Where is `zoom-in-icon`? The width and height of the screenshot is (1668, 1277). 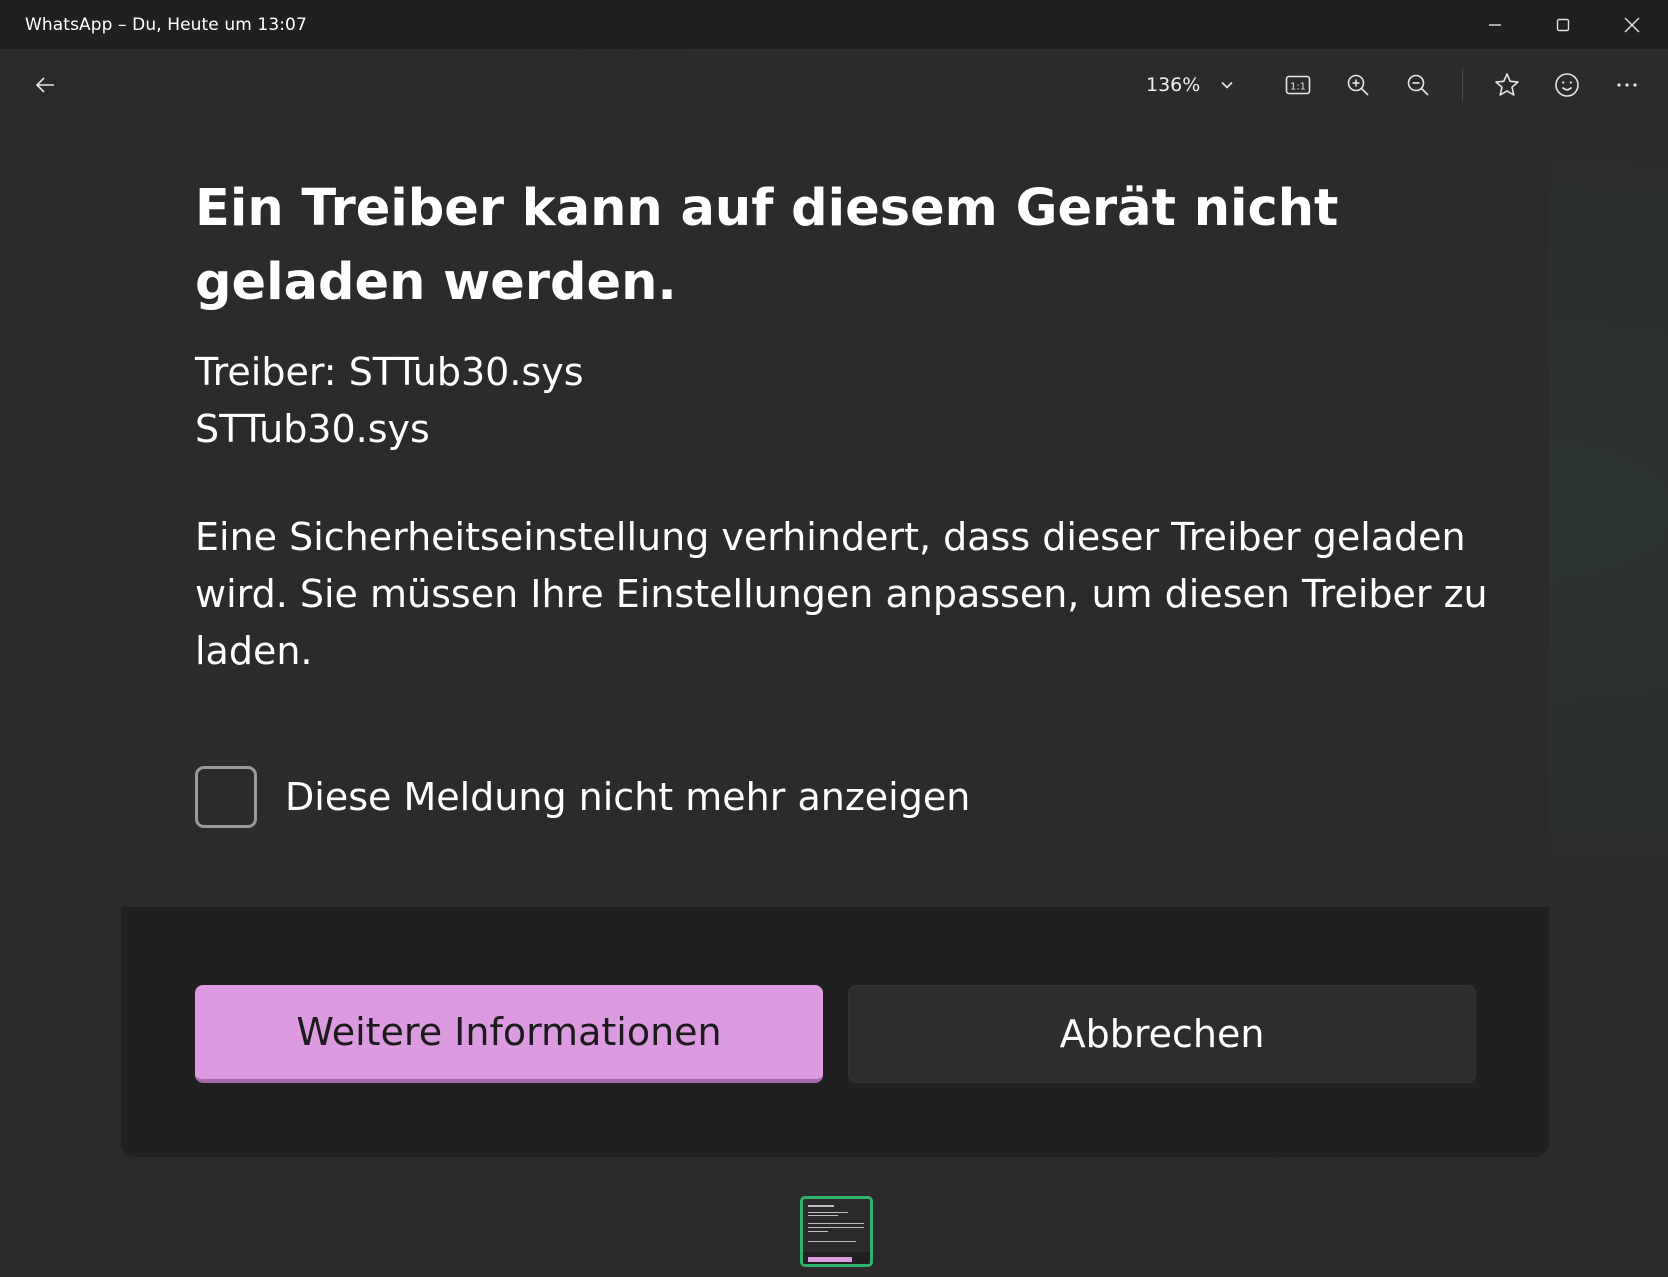 zoom-in-icon is located at coordinates (1358, 85).